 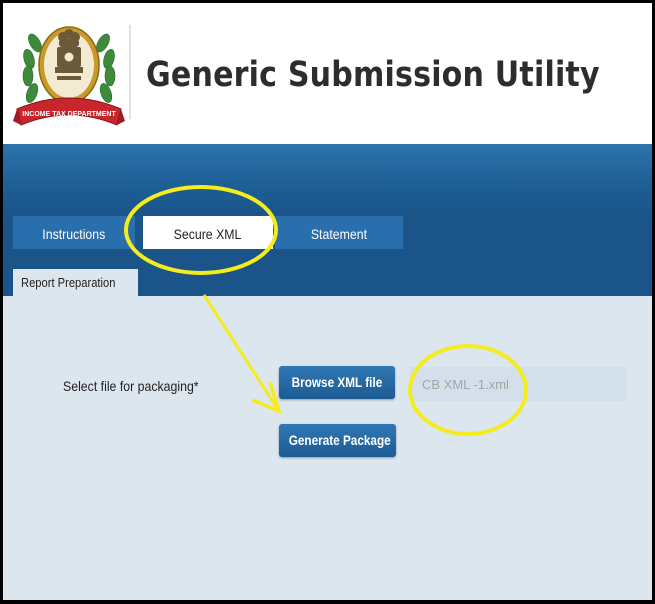 I want to click on browse-xml-file-button: Browse XML file, so click(x=337, y=382).